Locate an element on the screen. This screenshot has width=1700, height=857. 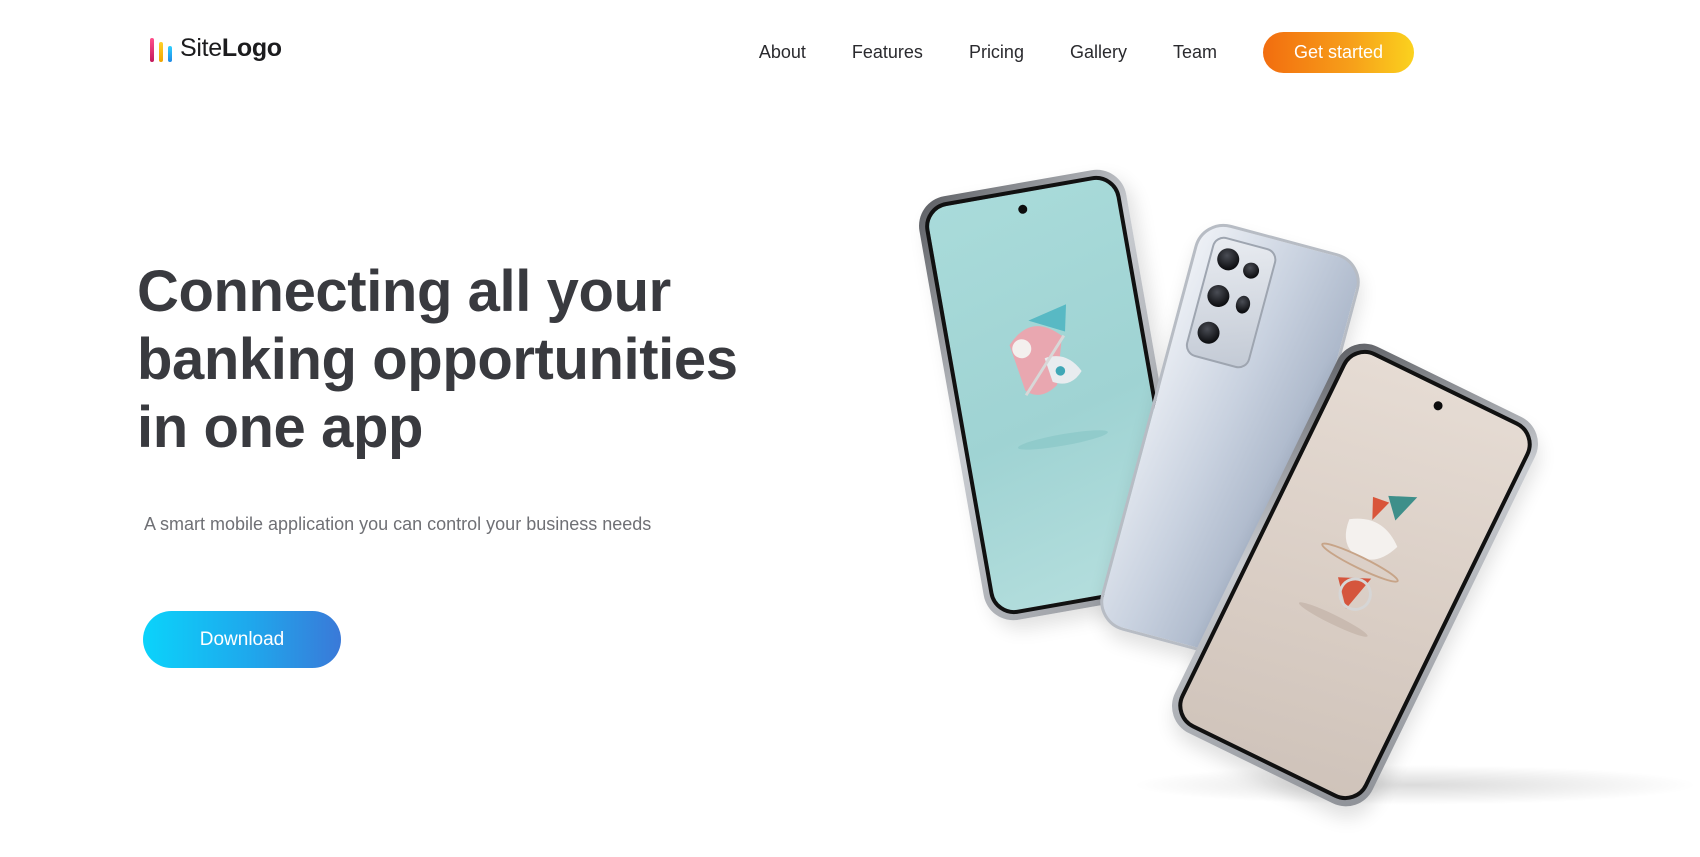
nav-link-gallery: Gallery is located at coordinates (1098, 52).